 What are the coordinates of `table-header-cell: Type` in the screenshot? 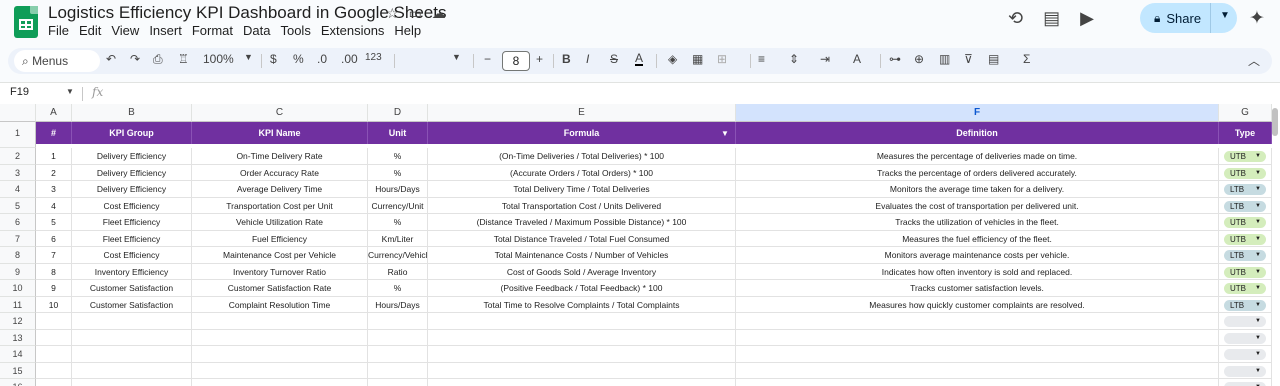 It's located at (1245, 133).